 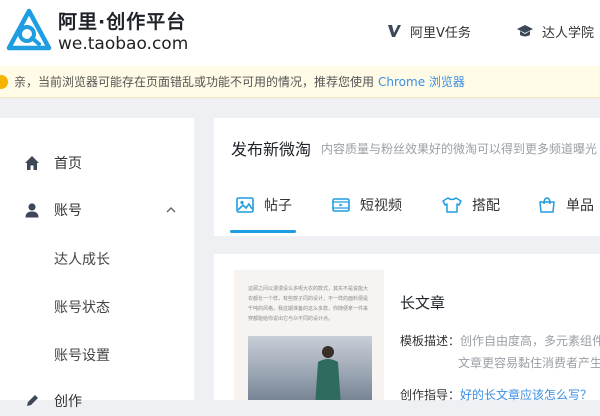 I want to click on image-icon, so click(x=245, y=205).